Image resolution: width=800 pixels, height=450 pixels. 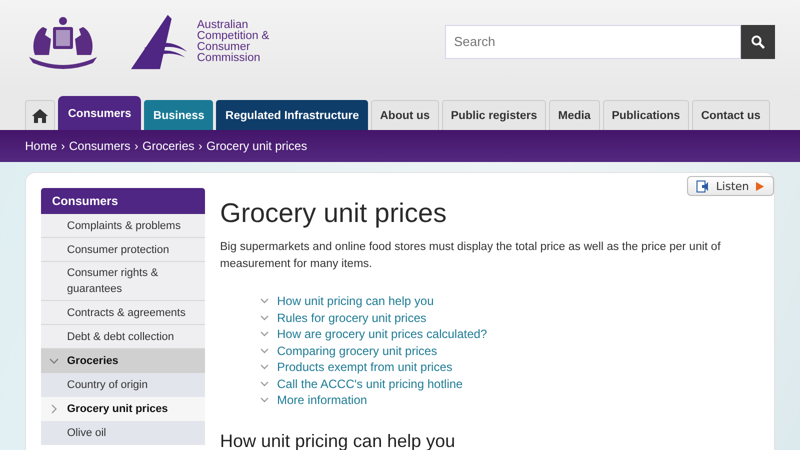 I want to click on section-link: How unit pricing can help you, so click(x=355, y=301).